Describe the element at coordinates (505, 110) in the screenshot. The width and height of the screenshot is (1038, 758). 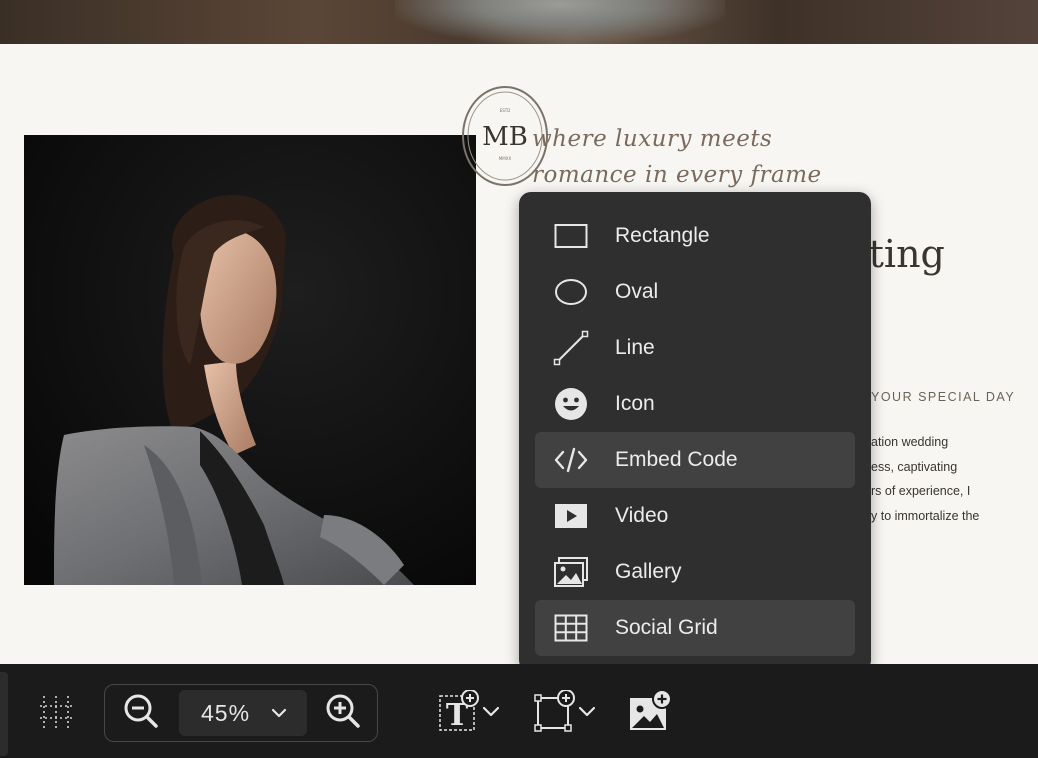
I see `svg-text: ESTD` at that location.